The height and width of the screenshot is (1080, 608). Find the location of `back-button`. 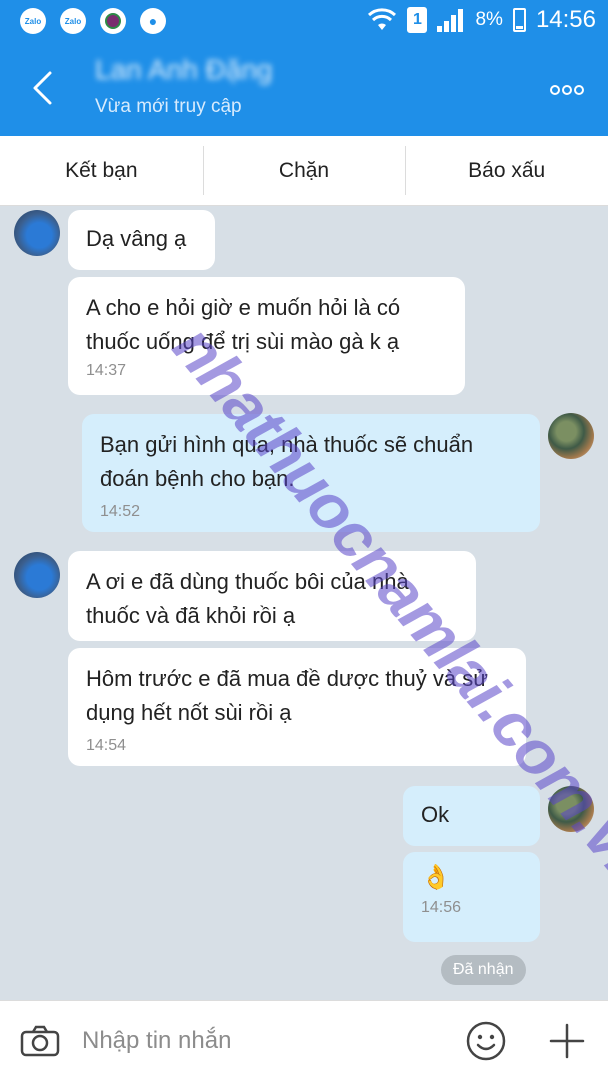

back-button is located at coordinates (42, 88).